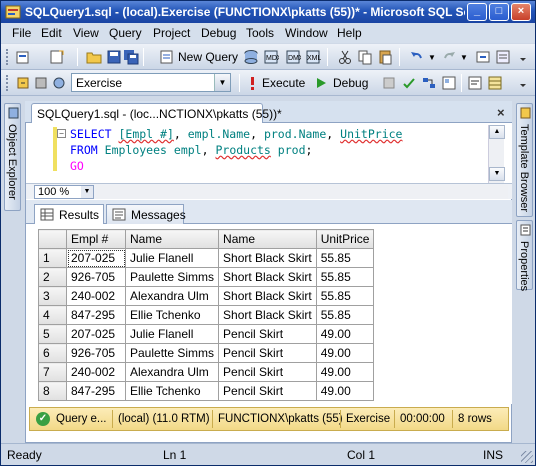 The width and height of the screenshot is (536, 466). Describe the element at coordinates (151, 82) in the screenshot. I see `database-selector: Exercise ▼` at that location.